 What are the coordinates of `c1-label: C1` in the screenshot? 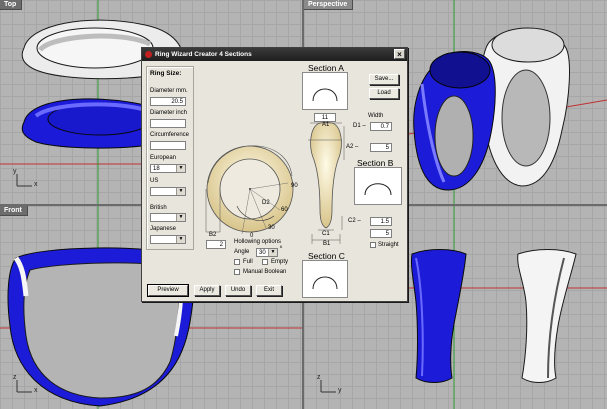 It's located at (326, 234).